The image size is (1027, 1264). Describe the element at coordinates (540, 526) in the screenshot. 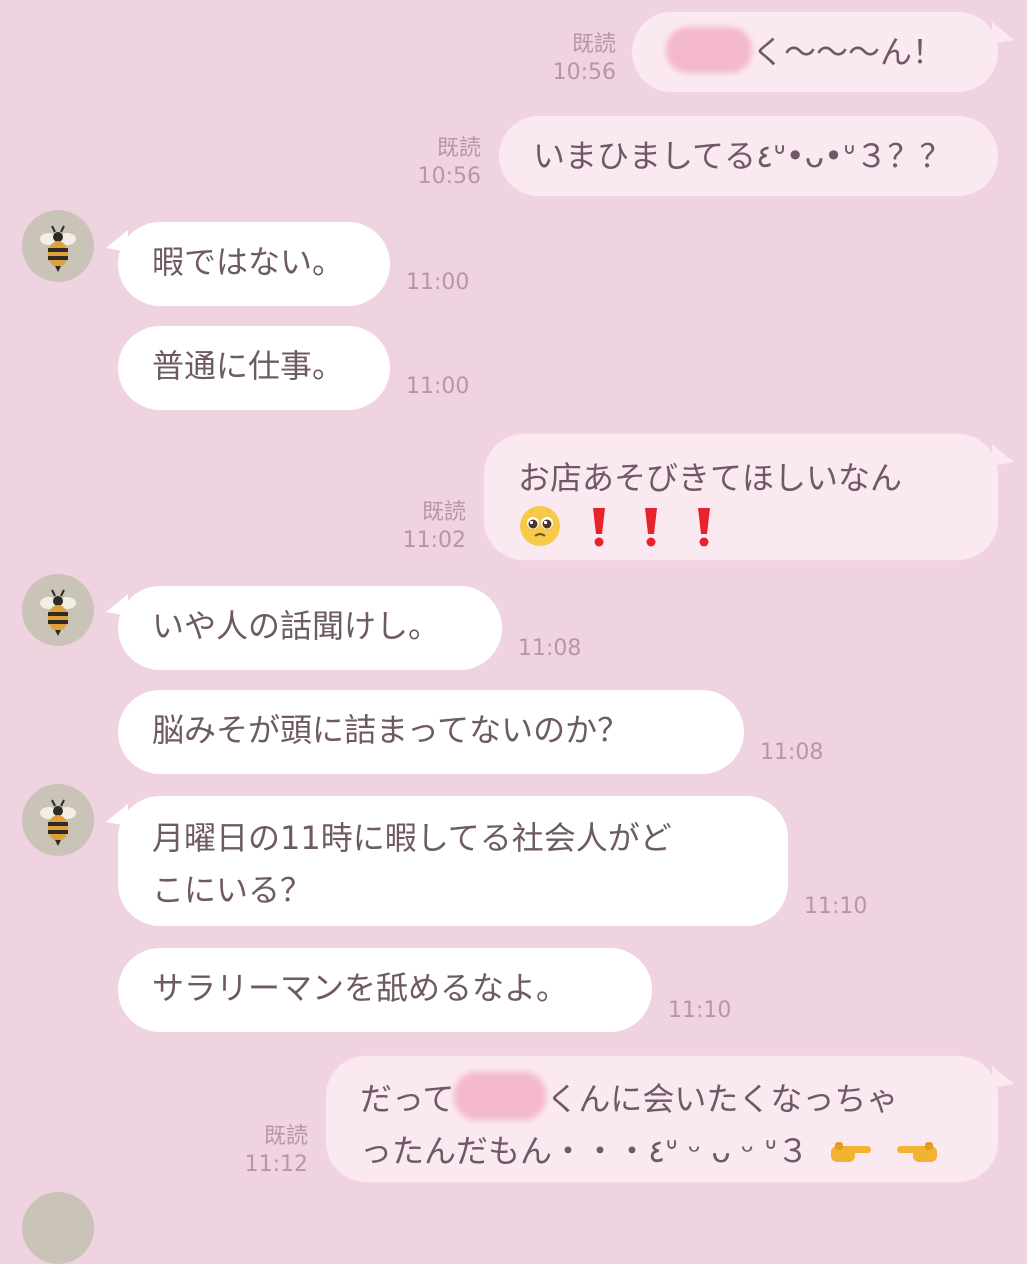

I see `pleading-face-icon` at that location.